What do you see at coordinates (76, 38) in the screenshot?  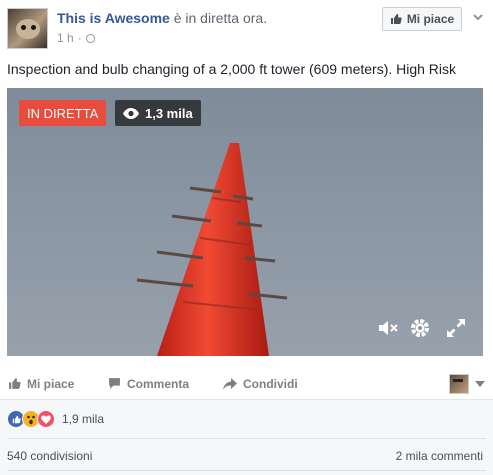 I see `post-meta: 1 h ·` at bounding box center [76, 38].